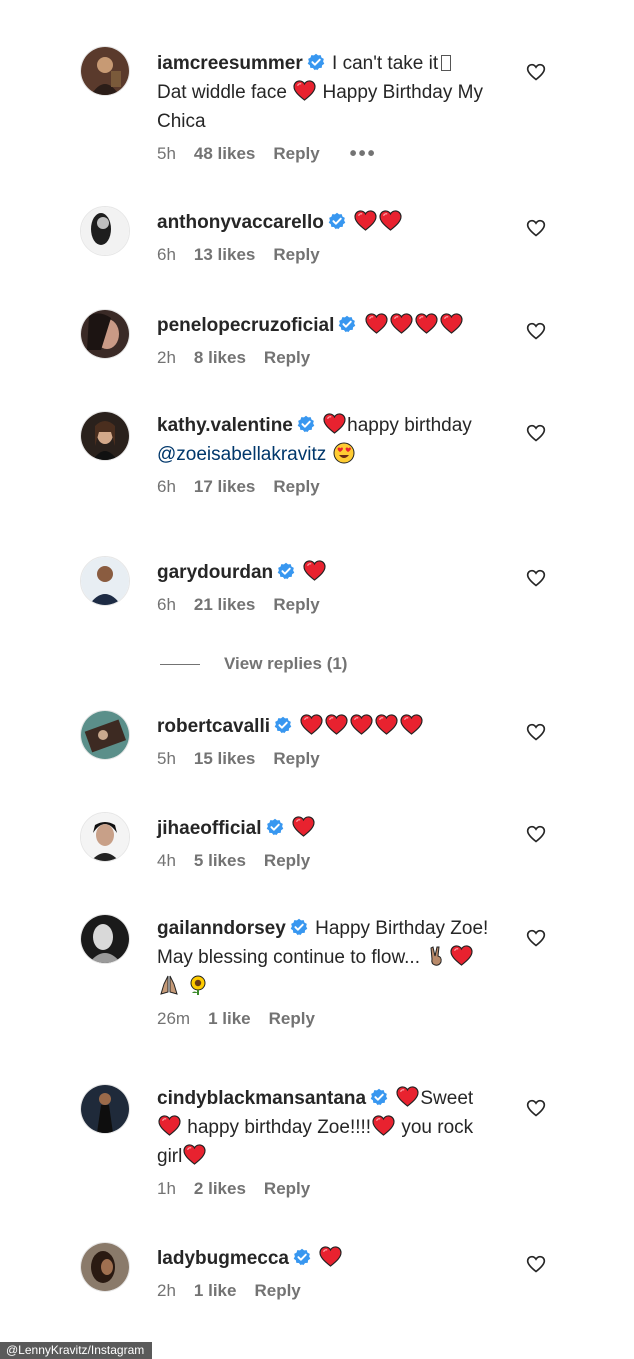 This screenshot has width=634, height=1359. What do you see at coordinates (169, 985) in the screenshot?
I see `folded-hands-emoji-icon` at bounding box center [169, 985].